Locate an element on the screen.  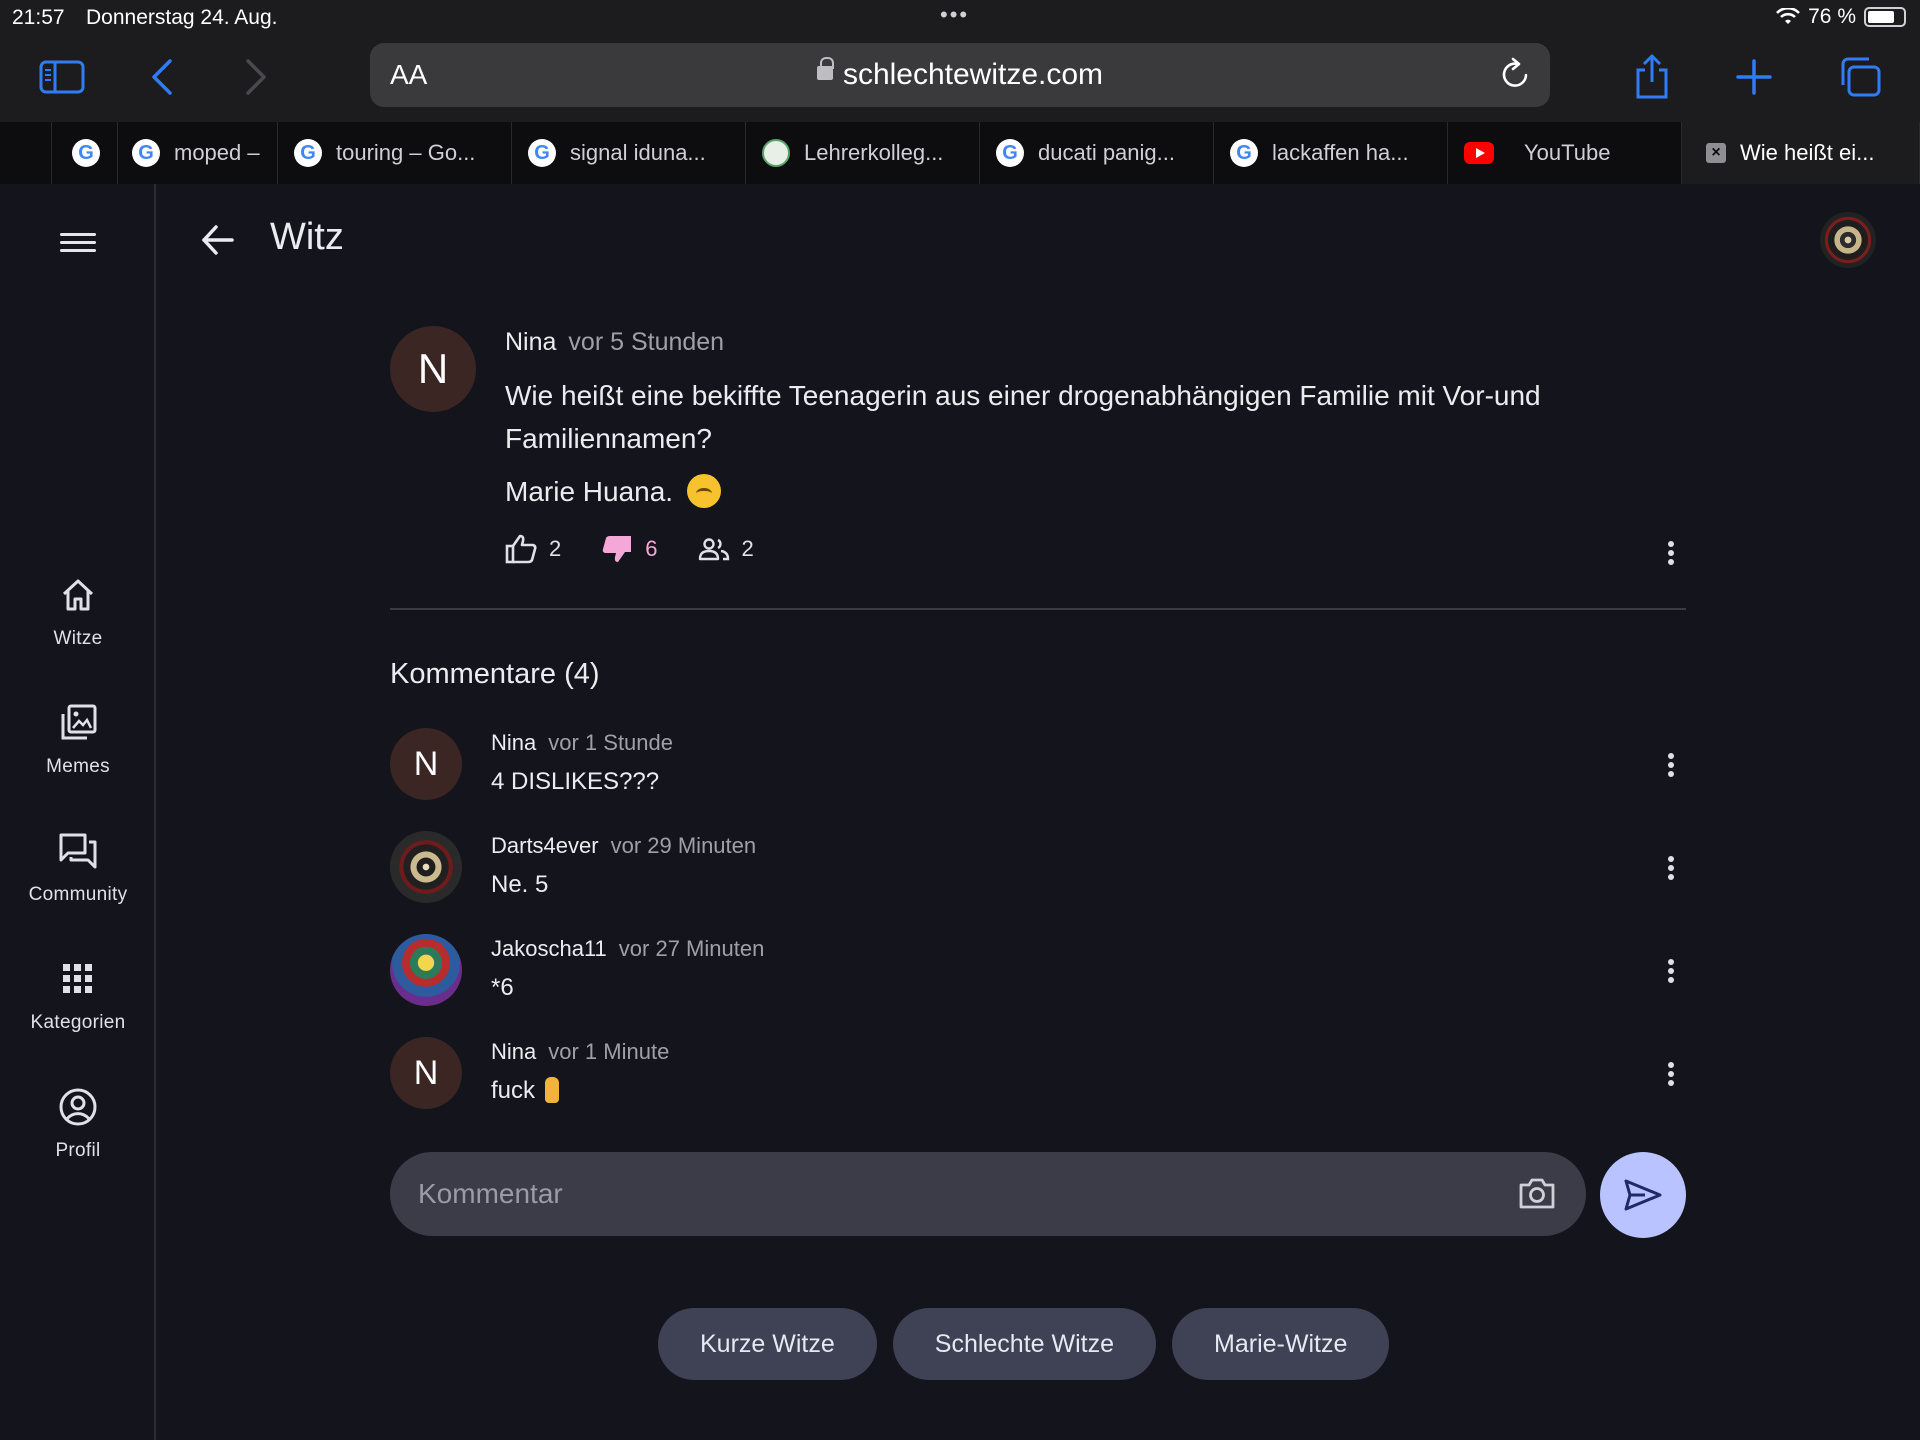
new-tab-icon is located at coordinates (1754, 77).